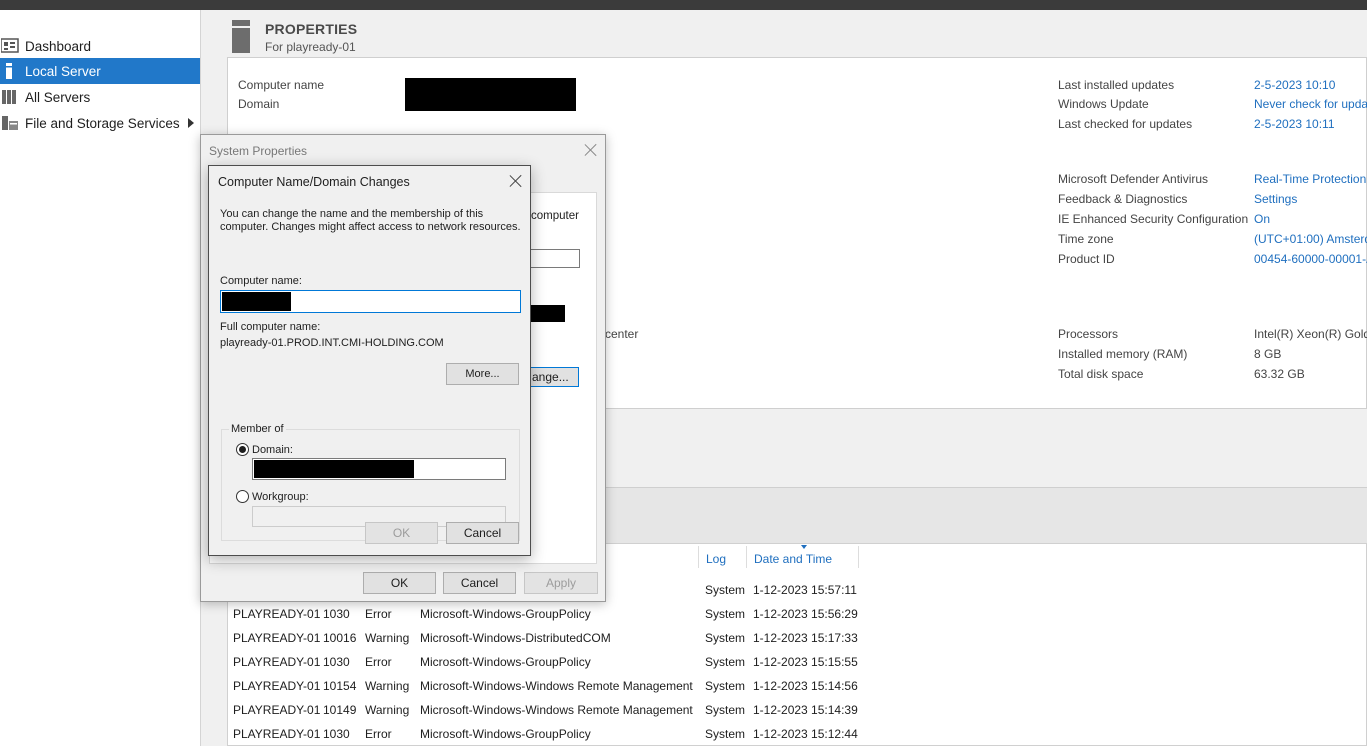 The height and width of the screenshot is (746, 1367). I want to click on computer-name-label: Computer name:, so click(261, 281).